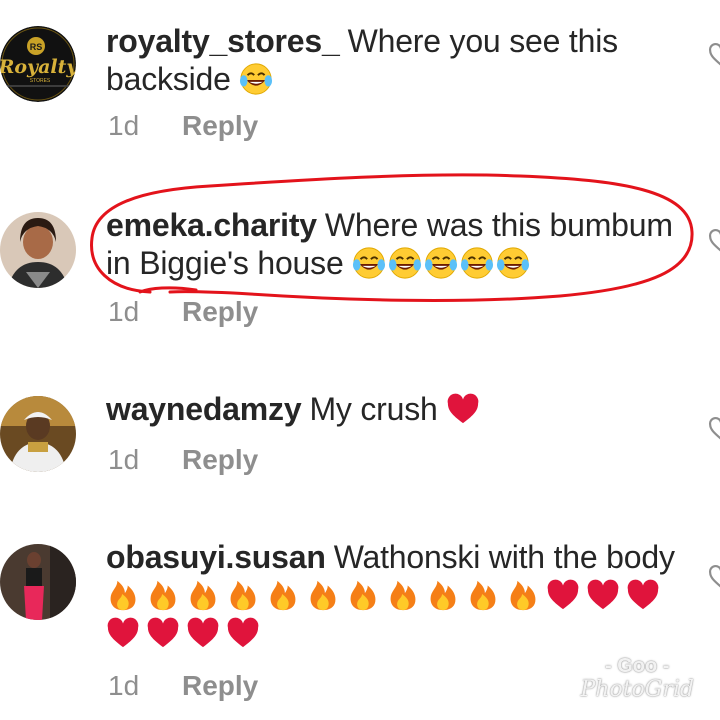 The width and height of the screenshot is (720, 720). What do you see at coordinates (36, 47) in the screenshot?
I see `logo-badge-text: RS` at bounding box center [36, 47].